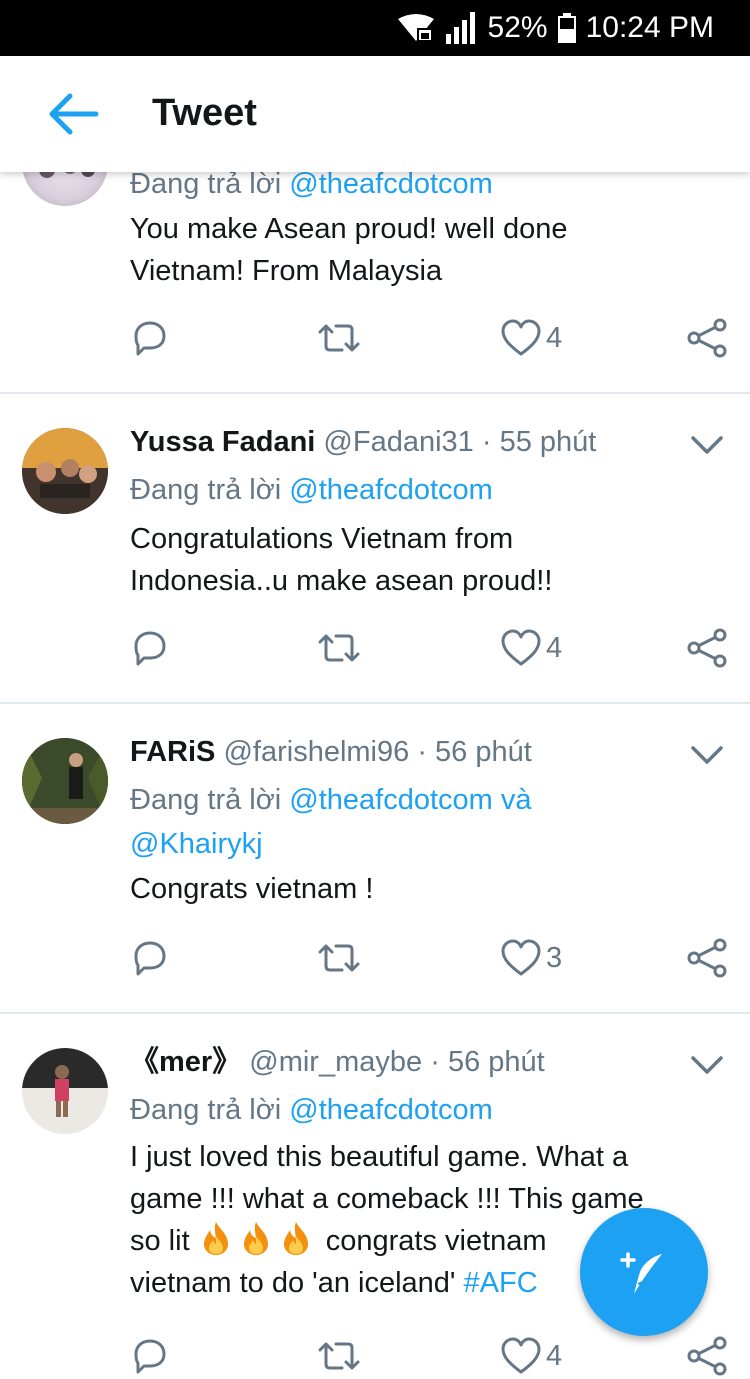  I want to click on status-time: 10:24 PM, so click(649, 27).